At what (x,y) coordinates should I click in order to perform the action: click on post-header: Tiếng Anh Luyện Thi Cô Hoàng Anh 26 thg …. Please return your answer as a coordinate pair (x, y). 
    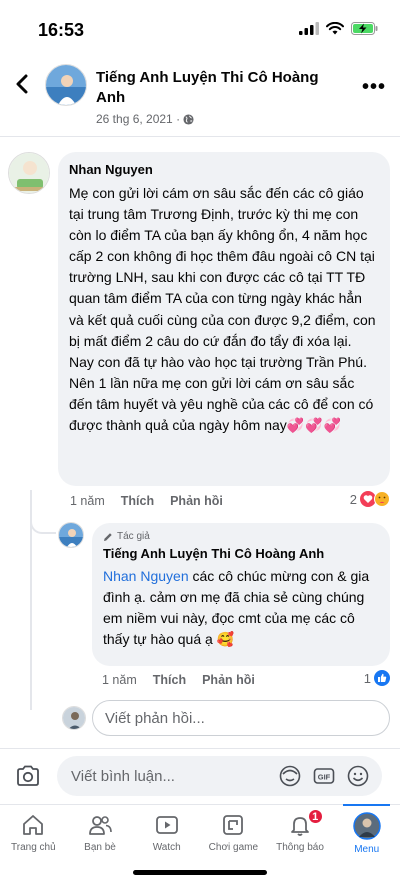
    Looking at the image, I should click on (200, 97).